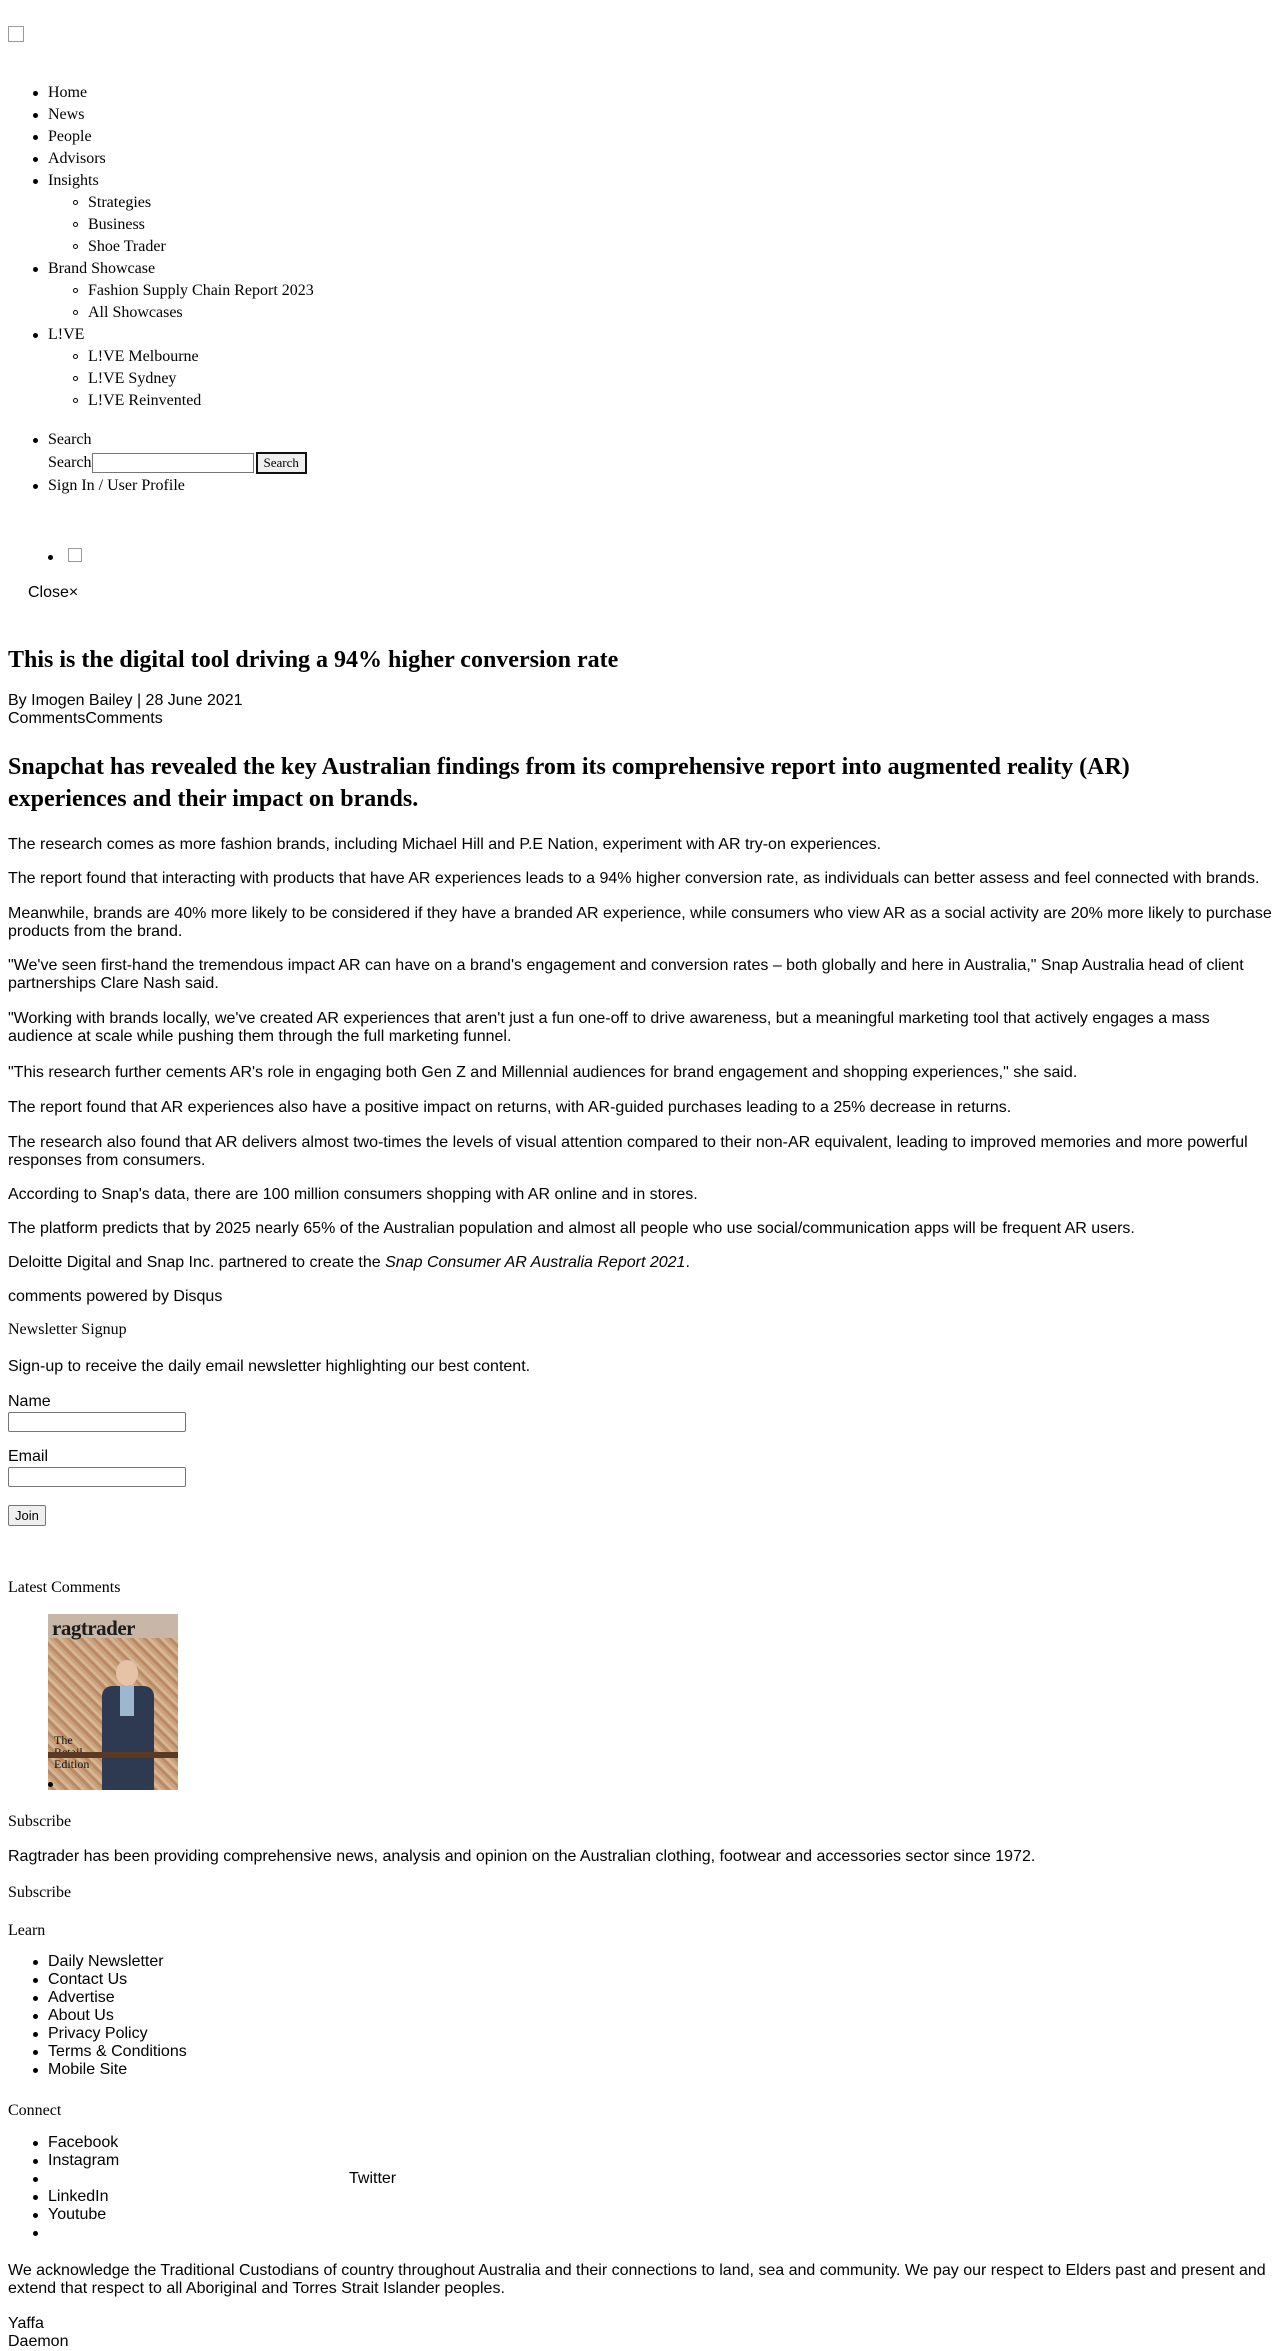 Image resolution: width=1280 pixels, height=2351 pixels. What do you see at coordinates (127, 246) in the screenshot?
I see `nav-link-shoe-trader: Shoe Trader` at bounding box center [127, 246].